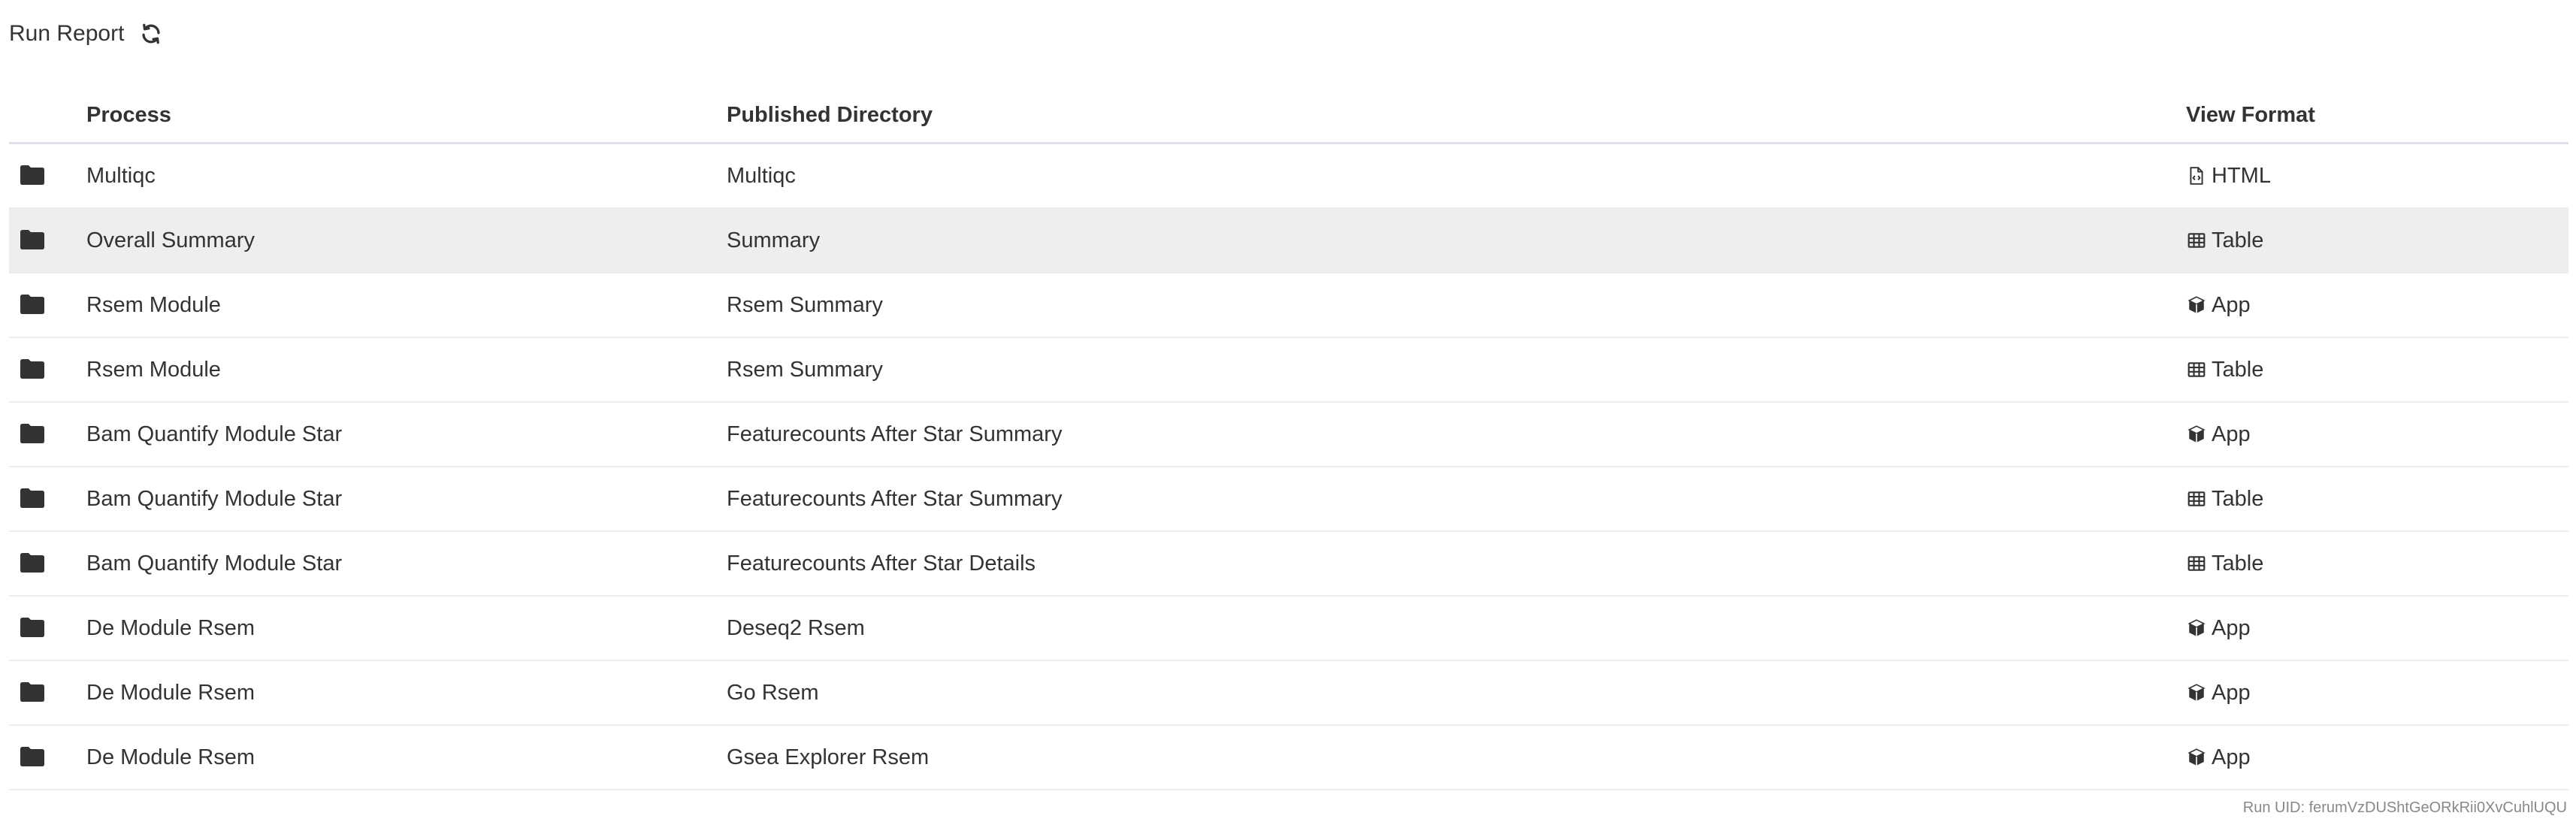  Describe the element at coordinates (1289, 241) in the screenshot. I see `table-row: Overall Summary Summary Table` at that location.